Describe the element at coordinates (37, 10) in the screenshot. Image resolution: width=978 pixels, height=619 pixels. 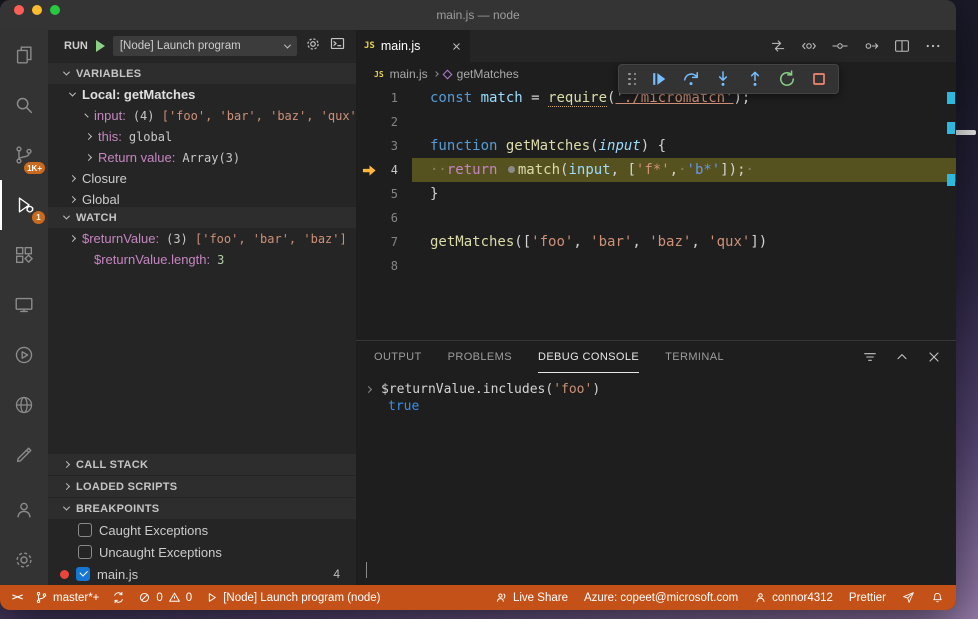
I see `minimize-window-button` at that location.